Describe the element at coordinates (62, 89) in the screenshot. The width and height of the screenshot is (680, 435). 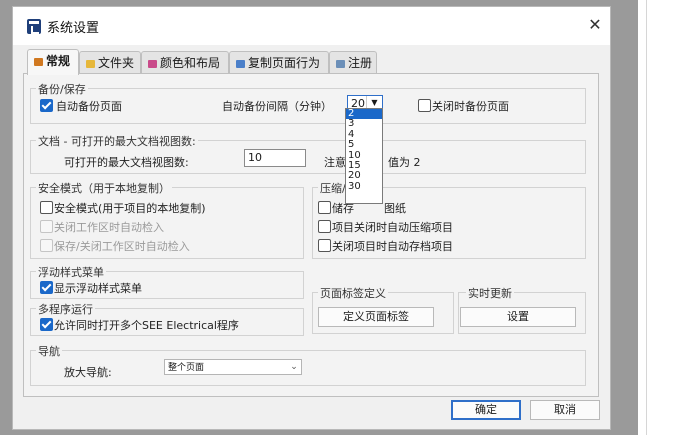
I see `backup-group-title: 备份/保存` at that location.